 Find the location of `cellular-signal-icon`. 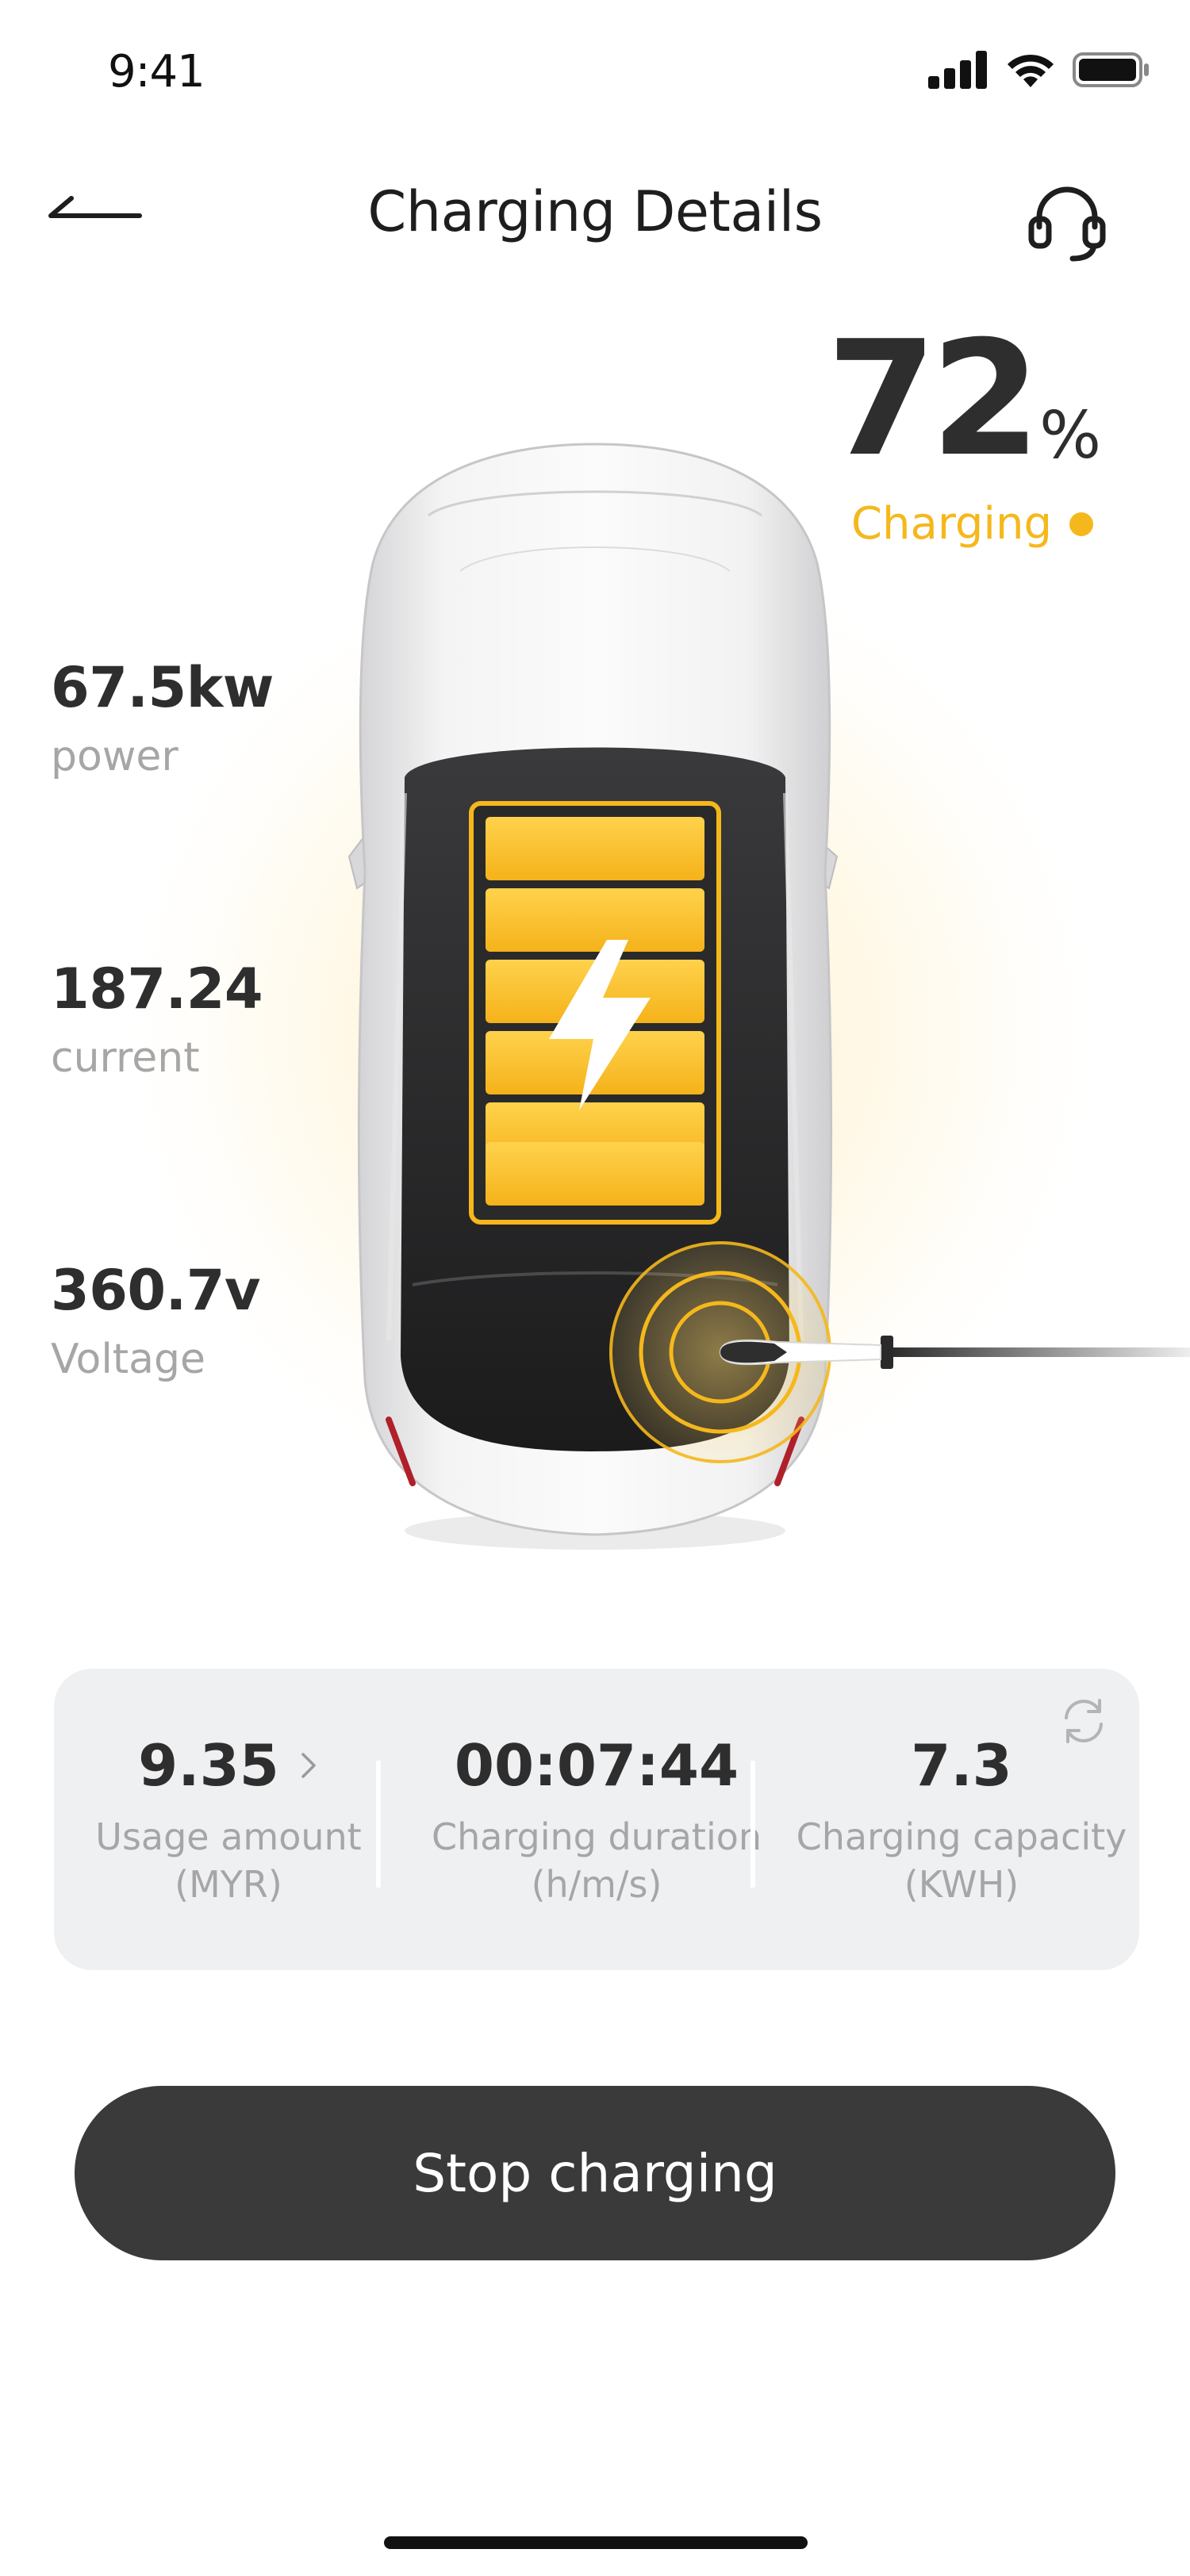

cellular-signal-icon is located at coordinates (957, 70).